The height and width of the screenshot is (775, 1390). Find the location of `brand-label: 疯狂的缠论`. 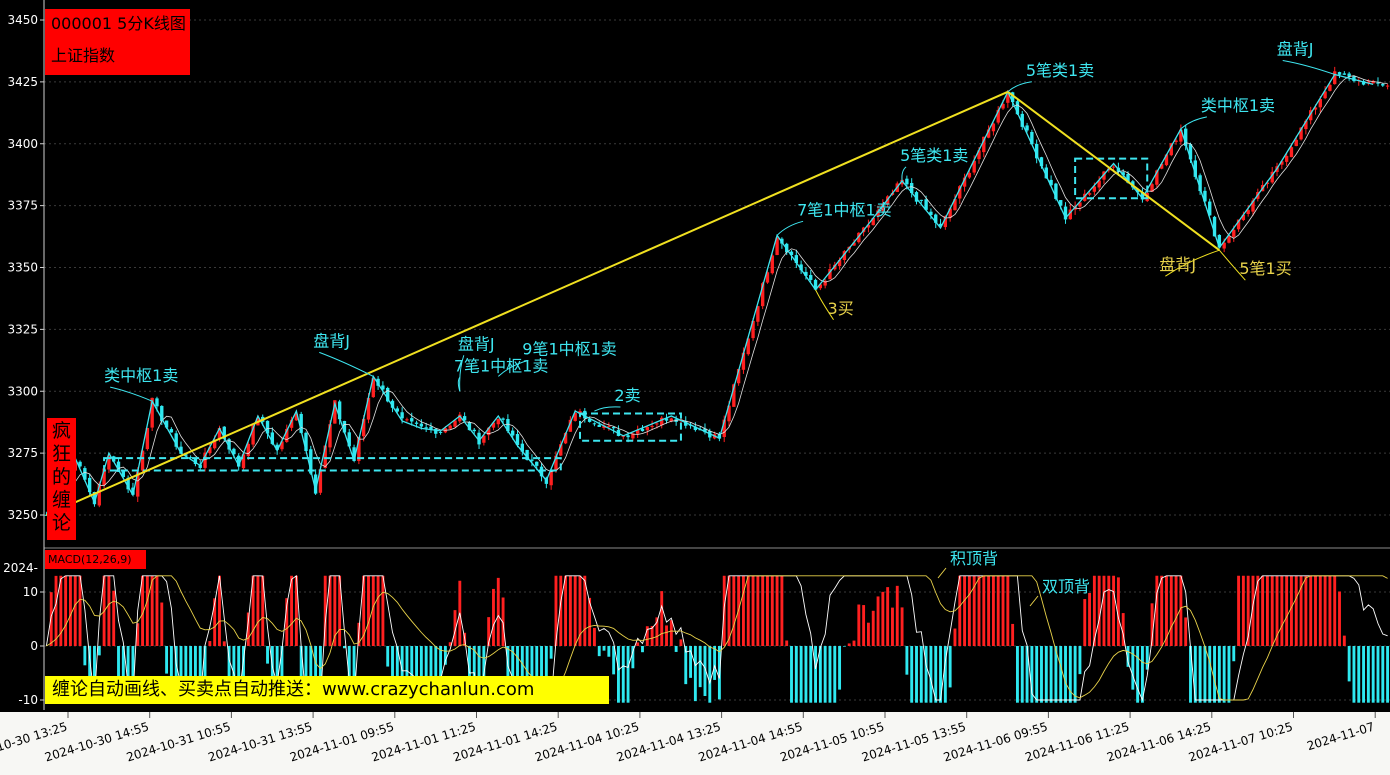

brand-label: 疯狂的缠论 is located at coordinates (61, 479).